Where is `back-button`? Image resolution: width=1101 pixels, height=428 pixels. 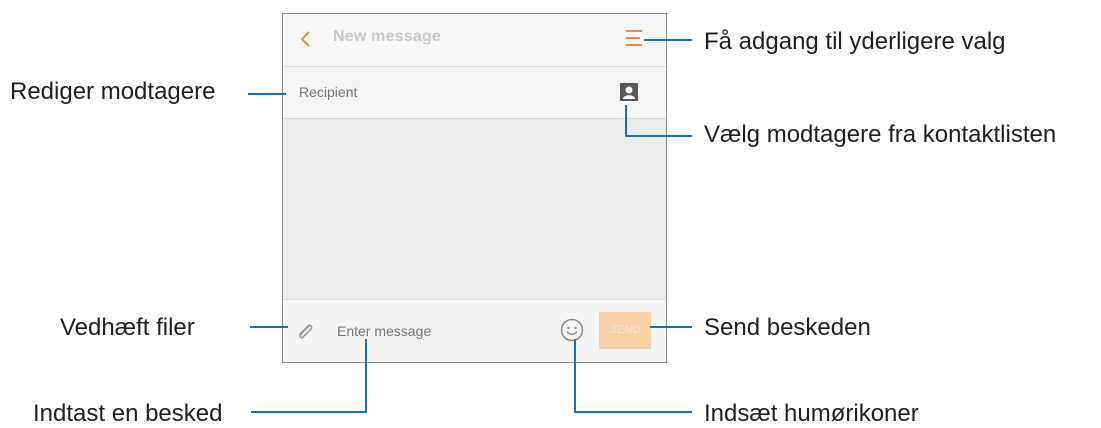 back-button is located at coordinates (307, 39).